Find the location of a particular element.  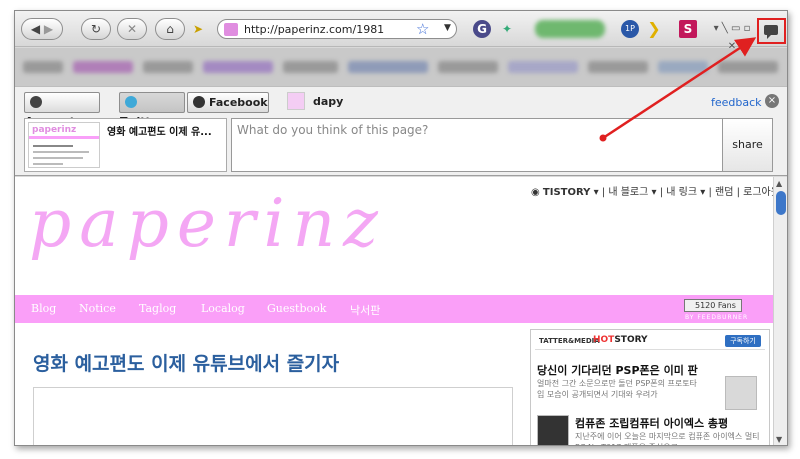

window-controls: ▾ ╲ ▭ ▫ ✕ is located at coordinates (732, 36).